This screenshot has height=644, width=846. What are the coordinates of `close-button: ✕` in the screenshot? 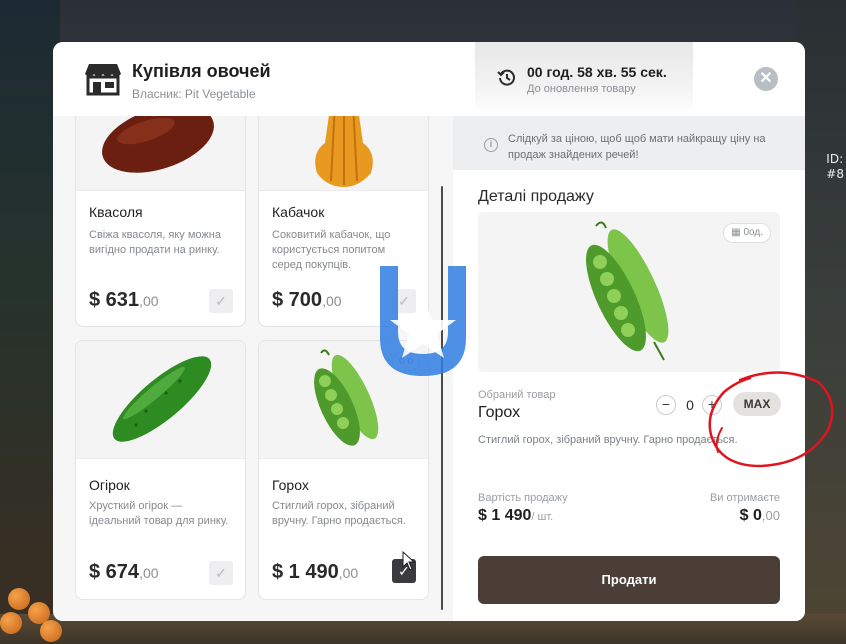 It's located at (766, 79).